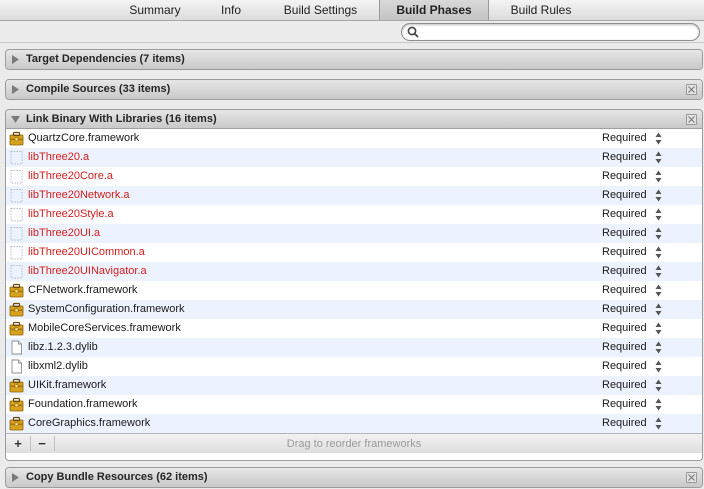  I want to click on library-row: libThree20UI.a Required, so click(354, 233).